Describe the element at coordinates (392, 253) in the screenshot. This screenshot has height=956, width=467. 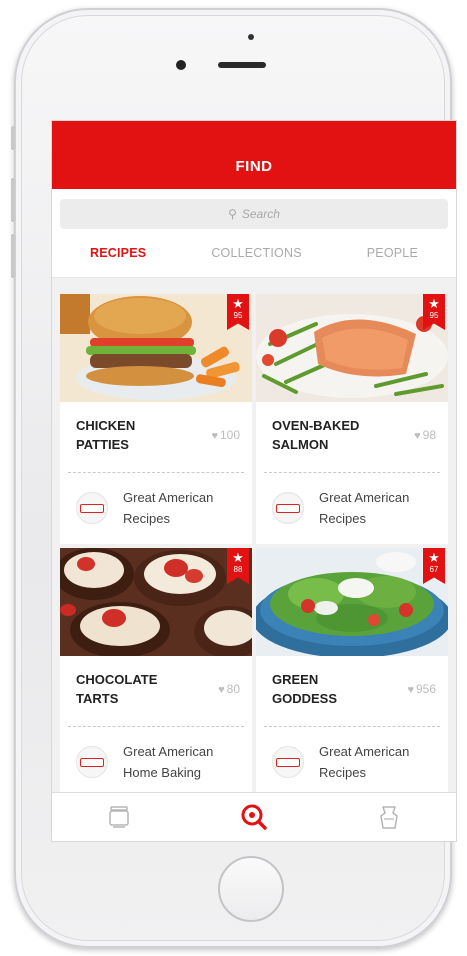
I see `tab-people: PEOPLE` at that location.